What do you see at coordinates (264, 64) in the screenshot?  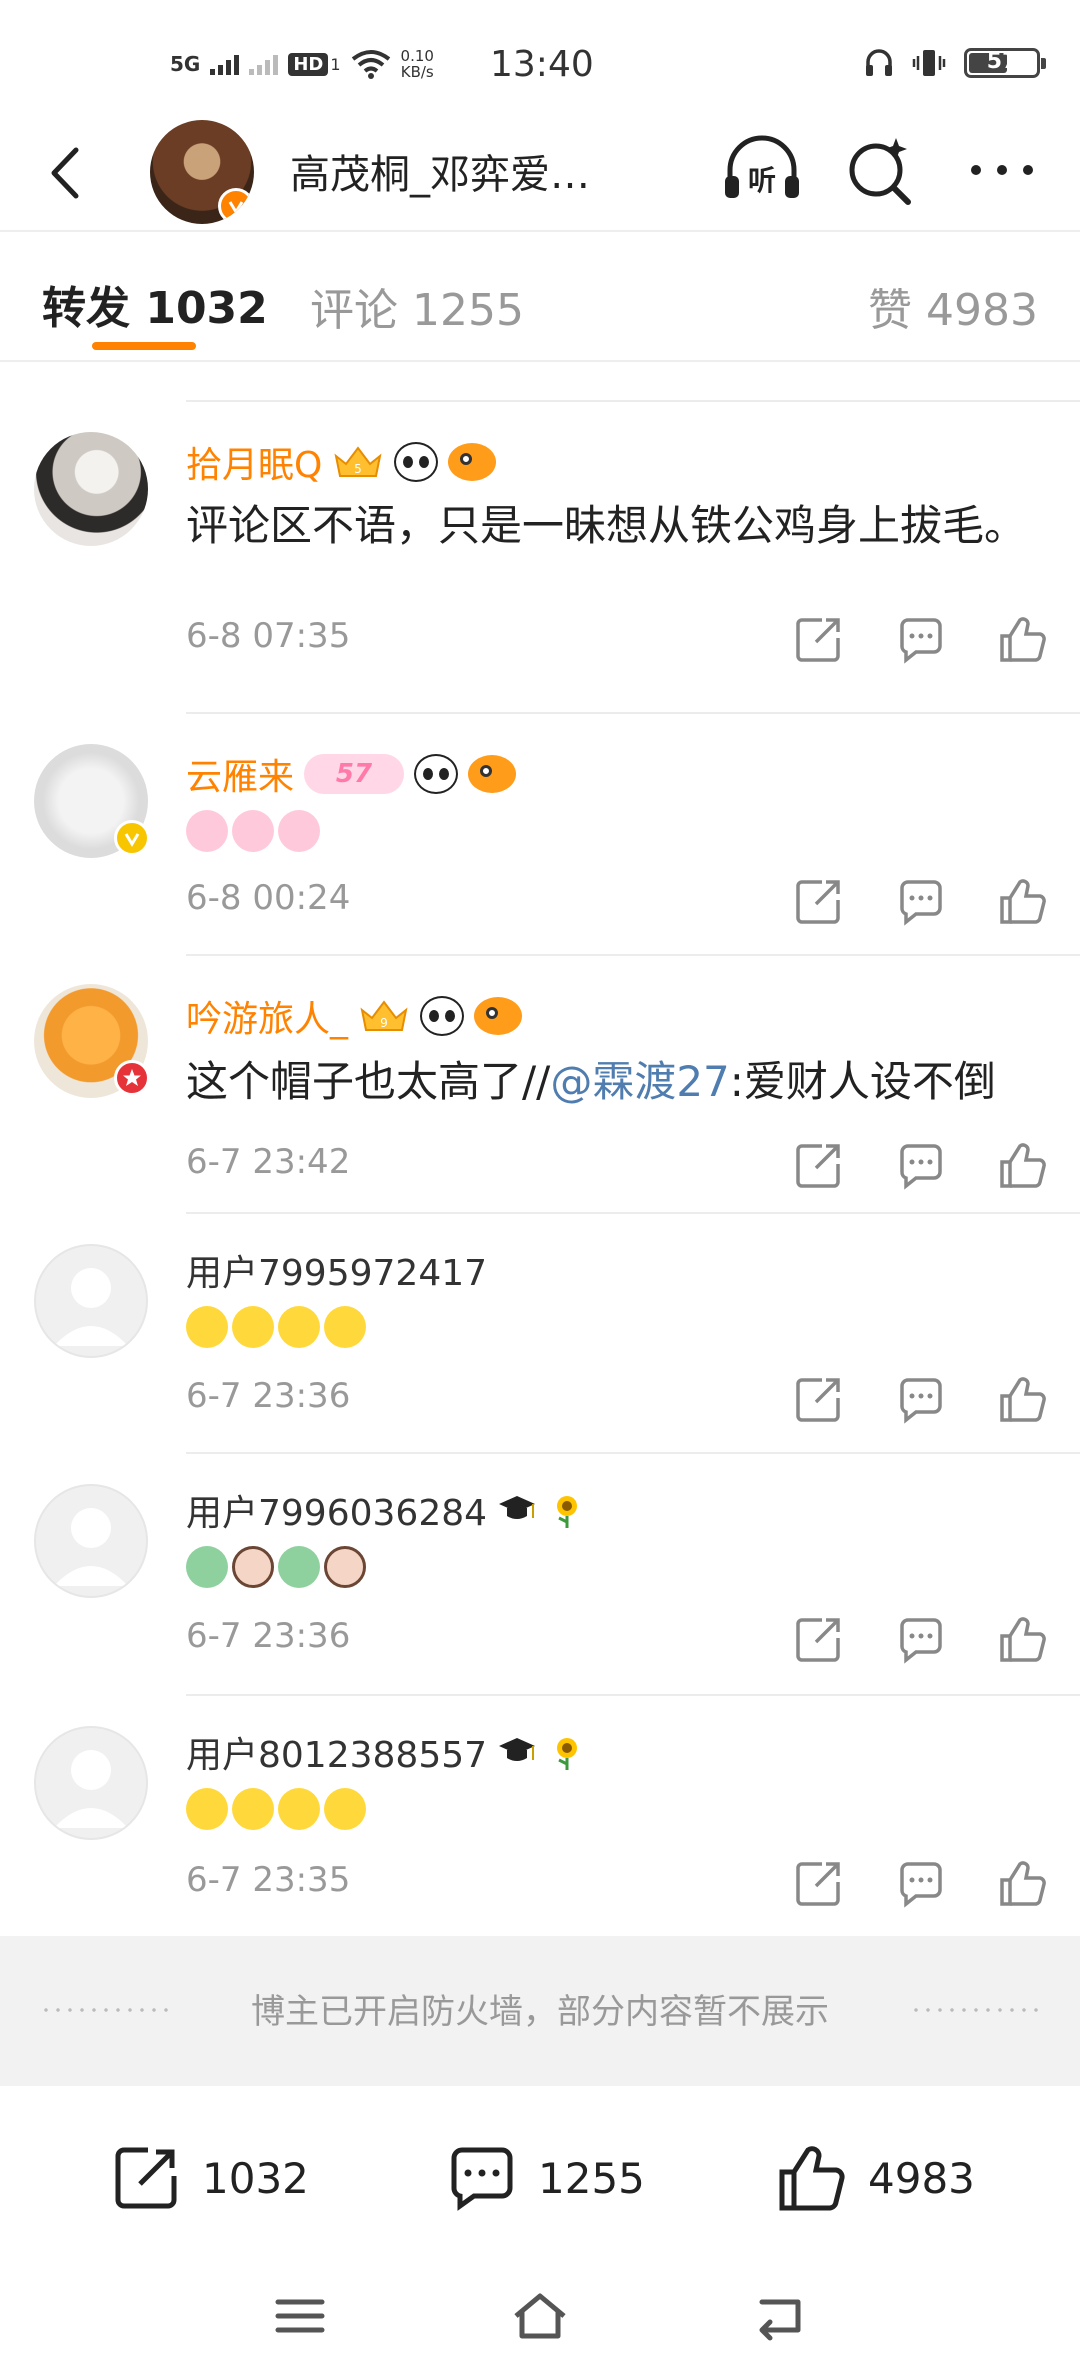 I see `signal-2-icon` at bounding box center [264, 64].